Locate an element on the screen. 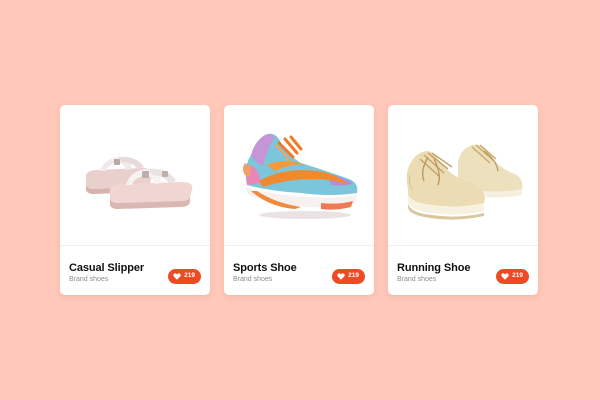  sports-shoe-image is located at coordinates (299, 174).